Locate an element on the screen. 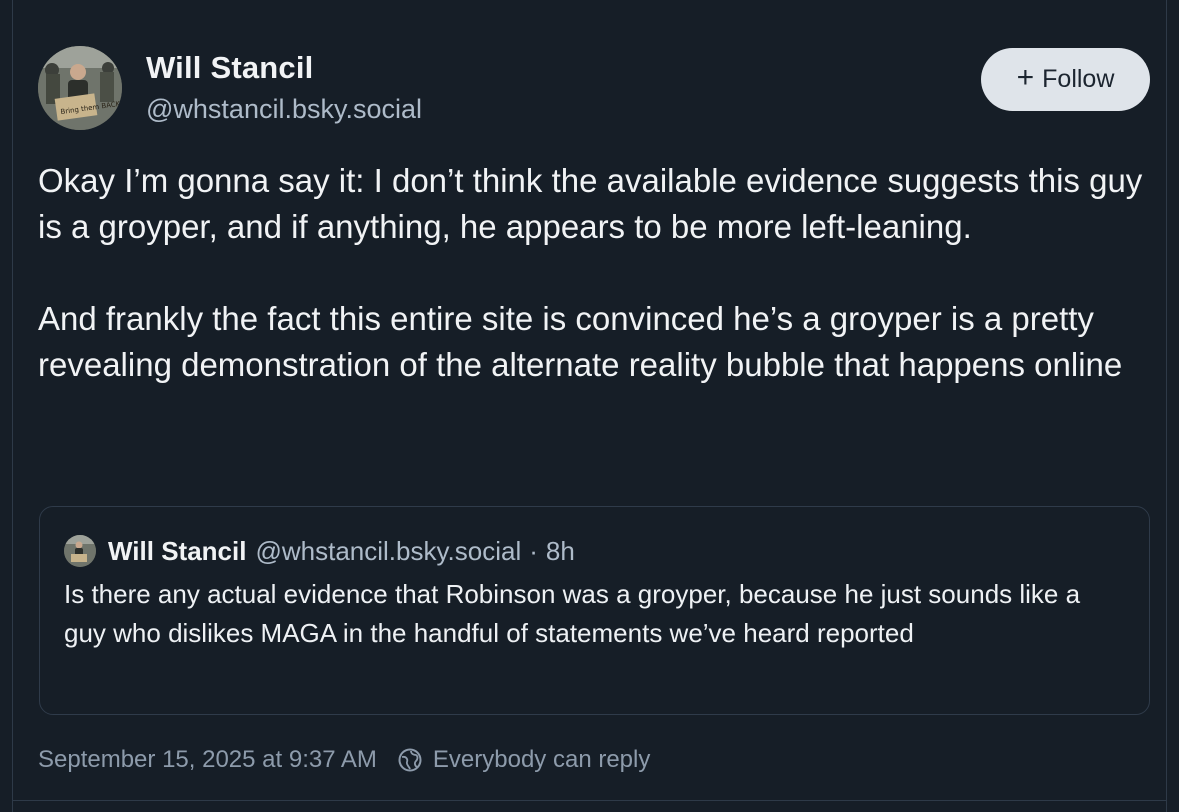 This screenshot has height=812, width=1179. author-handle: @whstancil.bsky.social is located at coordinates (284, 109).